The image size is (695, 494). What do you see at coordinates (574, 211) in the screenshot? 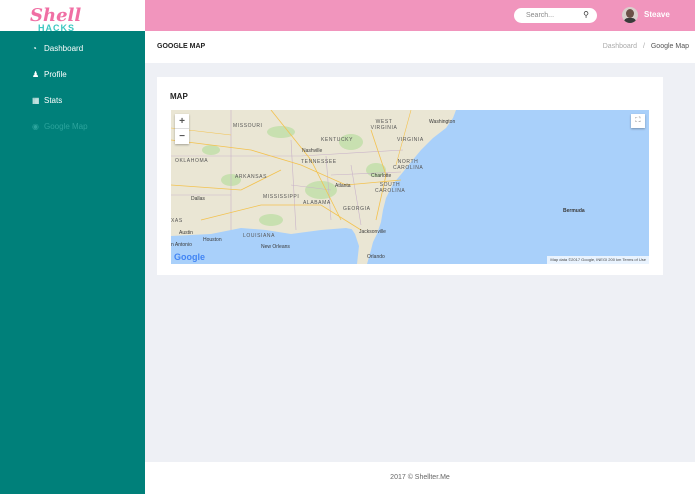
I see `map-label: Bermuda` at bounding box center [574, 211].